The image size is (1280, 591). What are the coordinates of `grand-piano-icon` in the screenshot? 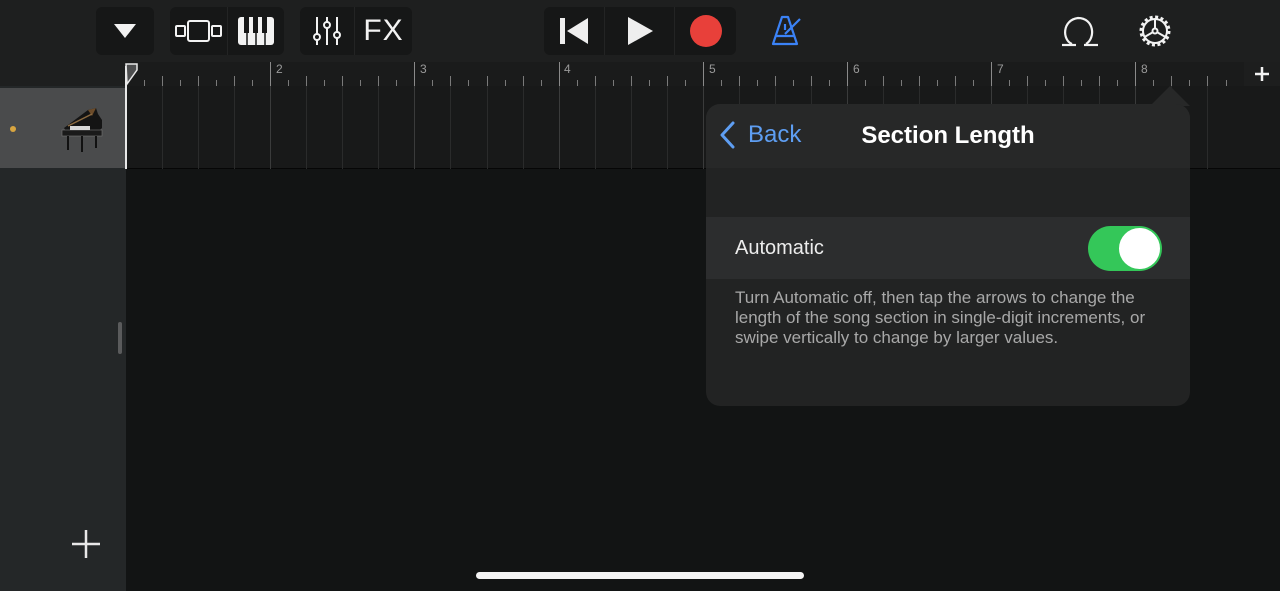 It's located at (82, 130).